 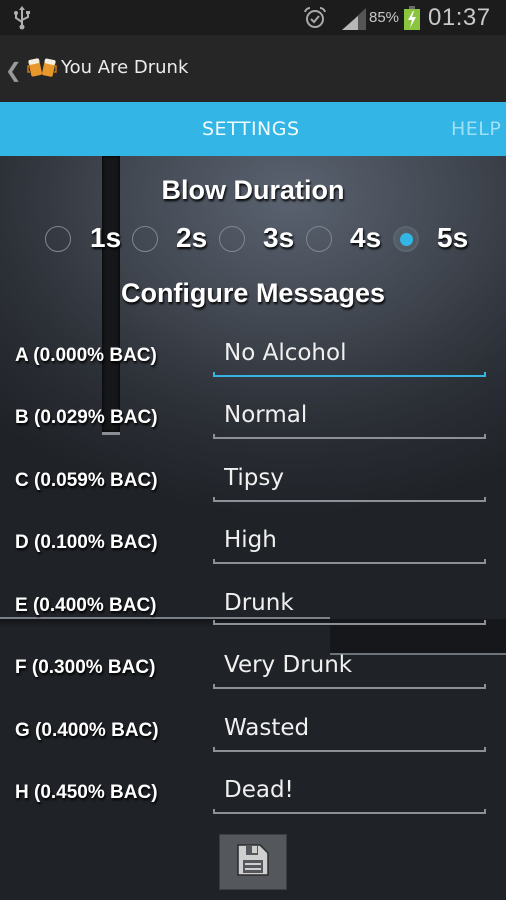 What do you see at coordinates (278, 238) in the screenshot?
I see `radio-label-3s: 3s` at bounding box center [278, 238].